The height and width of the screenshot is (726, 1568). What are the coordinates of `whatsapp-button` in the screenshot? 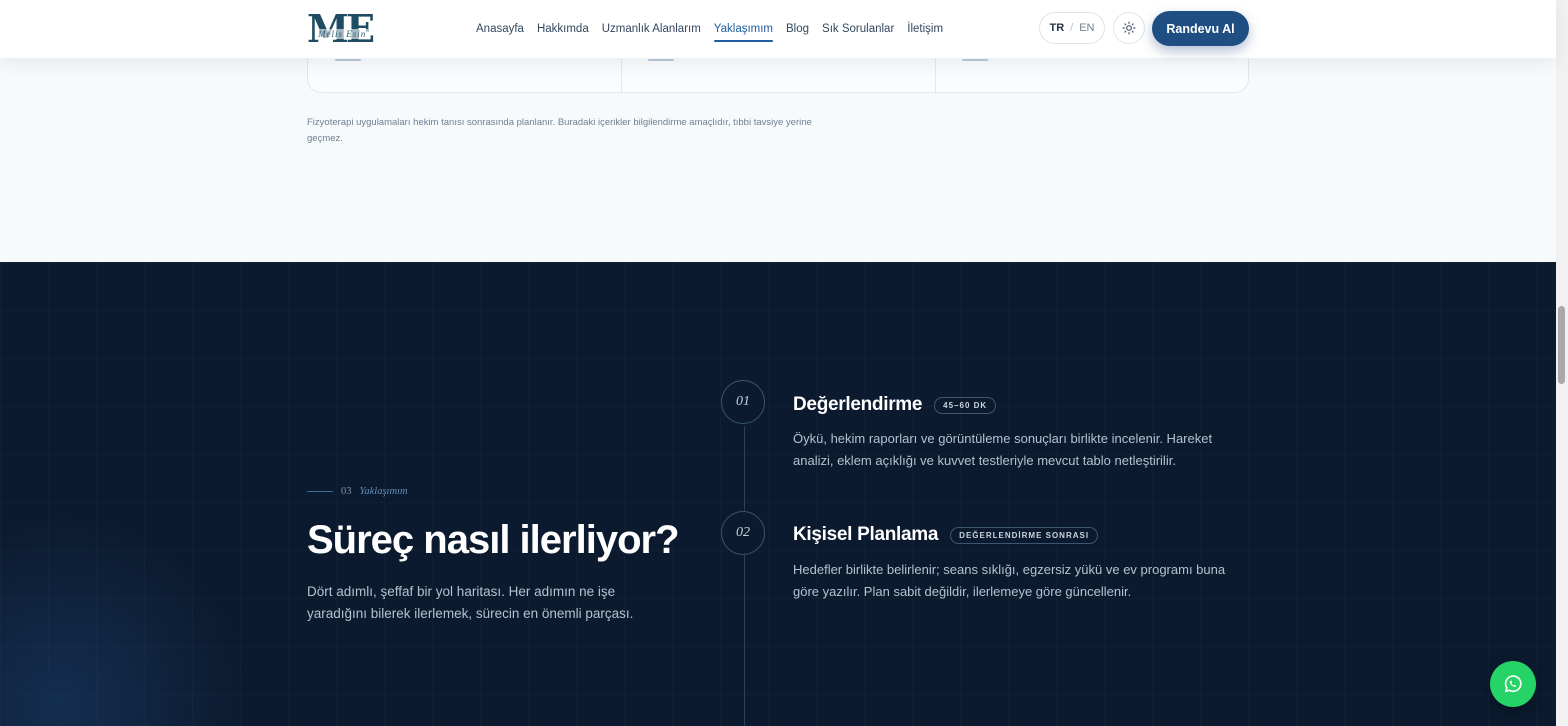 It's located at (1513, 684).